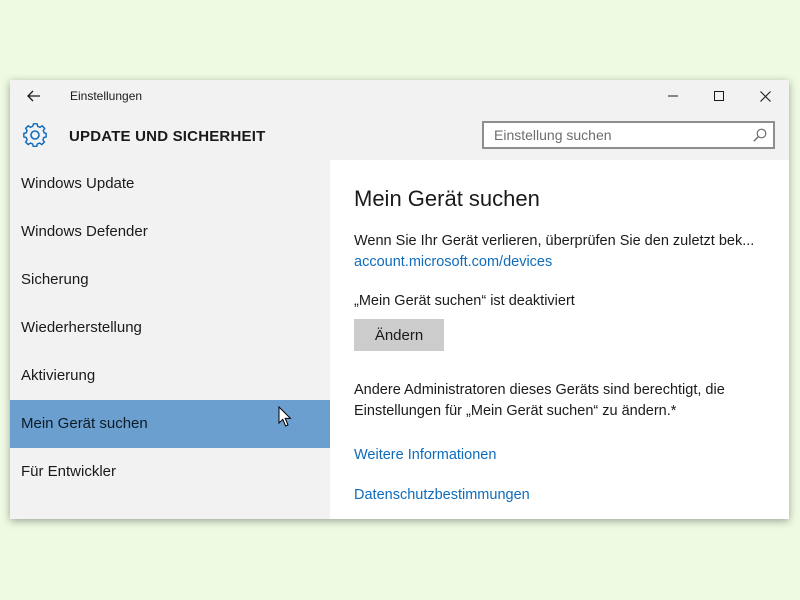 Image resolution: width=800 pixels, height=600 pixels. Describe the element at coordinates (425, 455) in the screenshot. I see `more-info-link: Weitere Informationen` at that location.